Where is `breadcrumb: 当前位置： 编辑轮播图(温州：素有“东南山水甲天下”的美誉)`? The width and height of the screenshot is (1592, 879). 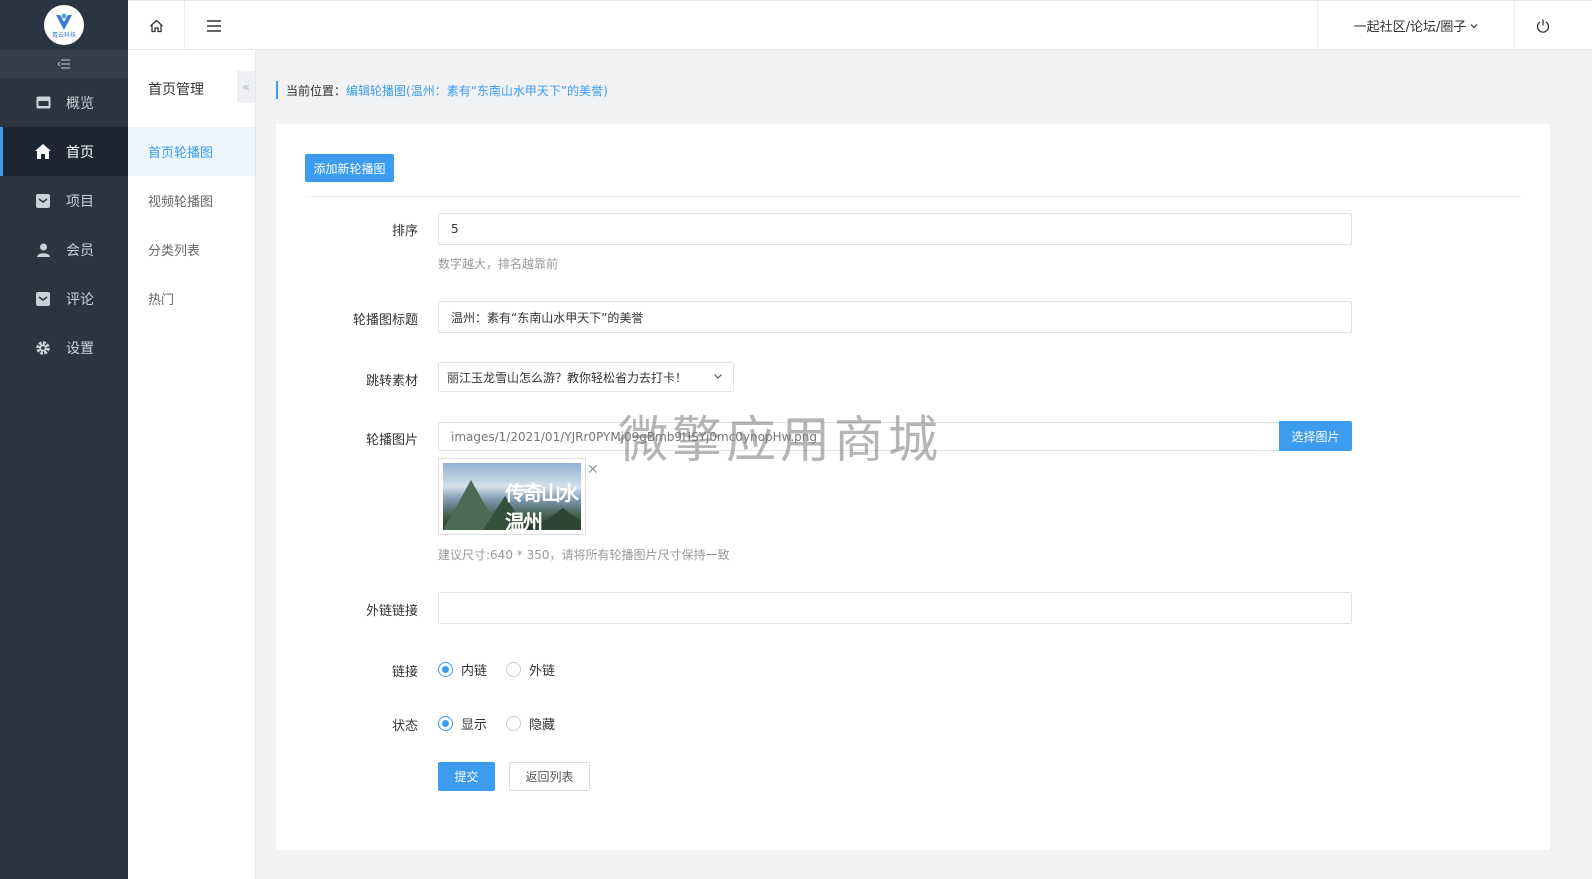
breadcrumb: 当前位置： 编辑轮播图(温州：素有“东南山水甲天下”的美誉) is located at coordinates (442, 90).